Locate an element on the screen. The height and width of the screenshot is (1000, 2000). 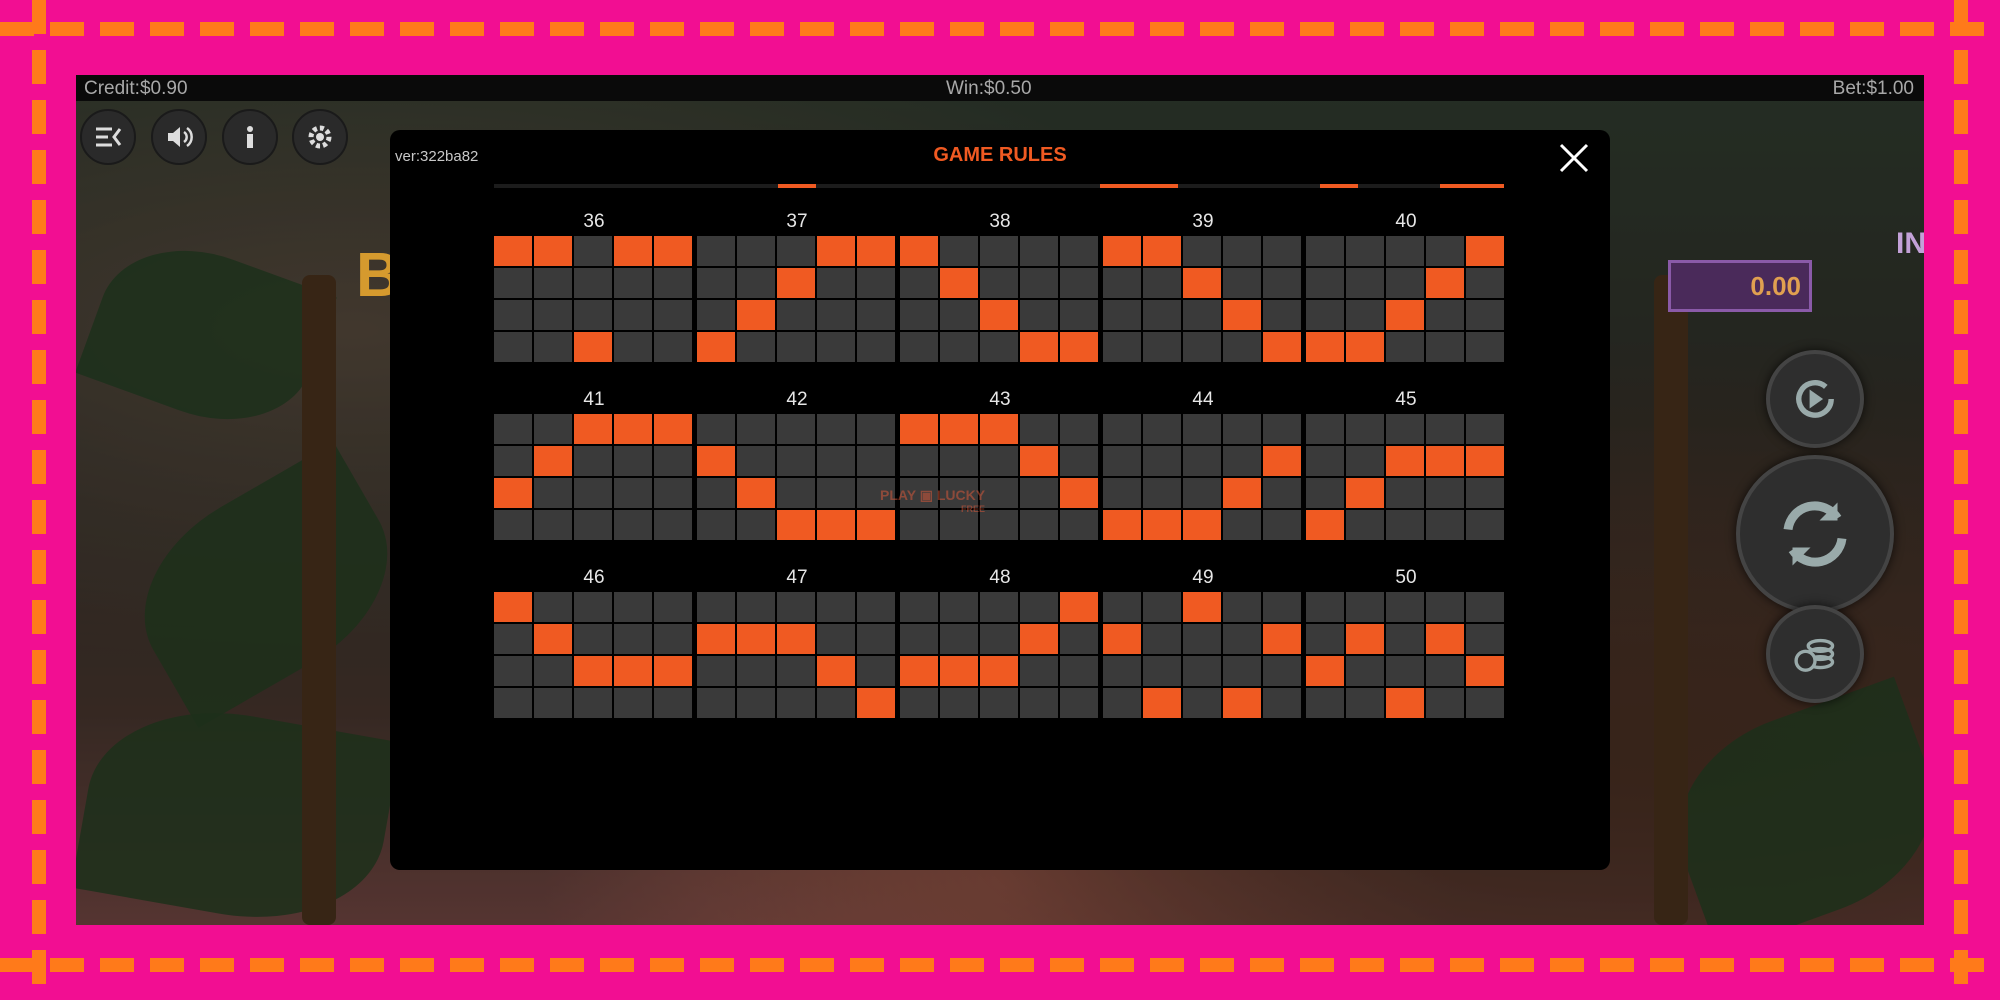
previous-paylines-edge is located at coordinates (999, 186).